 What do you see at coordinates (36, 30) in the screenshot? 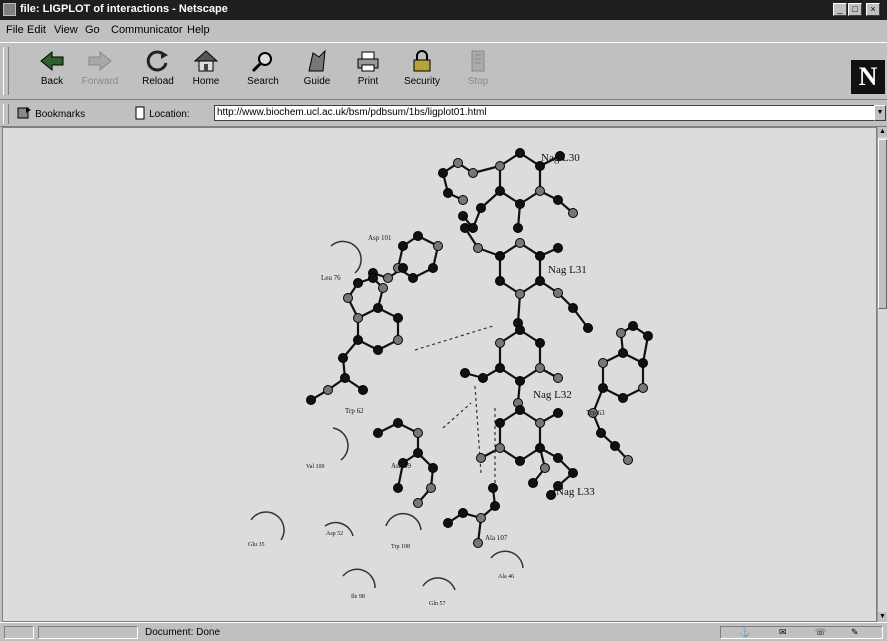
I see `menu-edit: Edit` at bounding box center [36, 30].